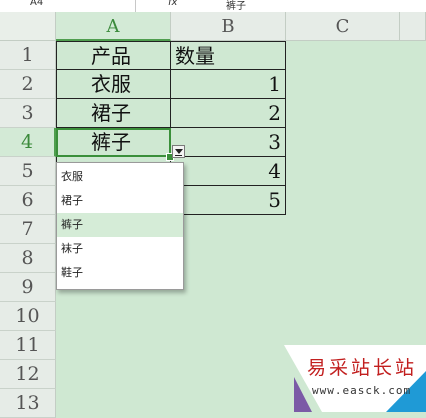 The height and width of the screenshot is (418, 426). What do you see at coordinates (228, 200) in the screenshot?
I see `cell-b6: 5` at bounding box center [228, 200].